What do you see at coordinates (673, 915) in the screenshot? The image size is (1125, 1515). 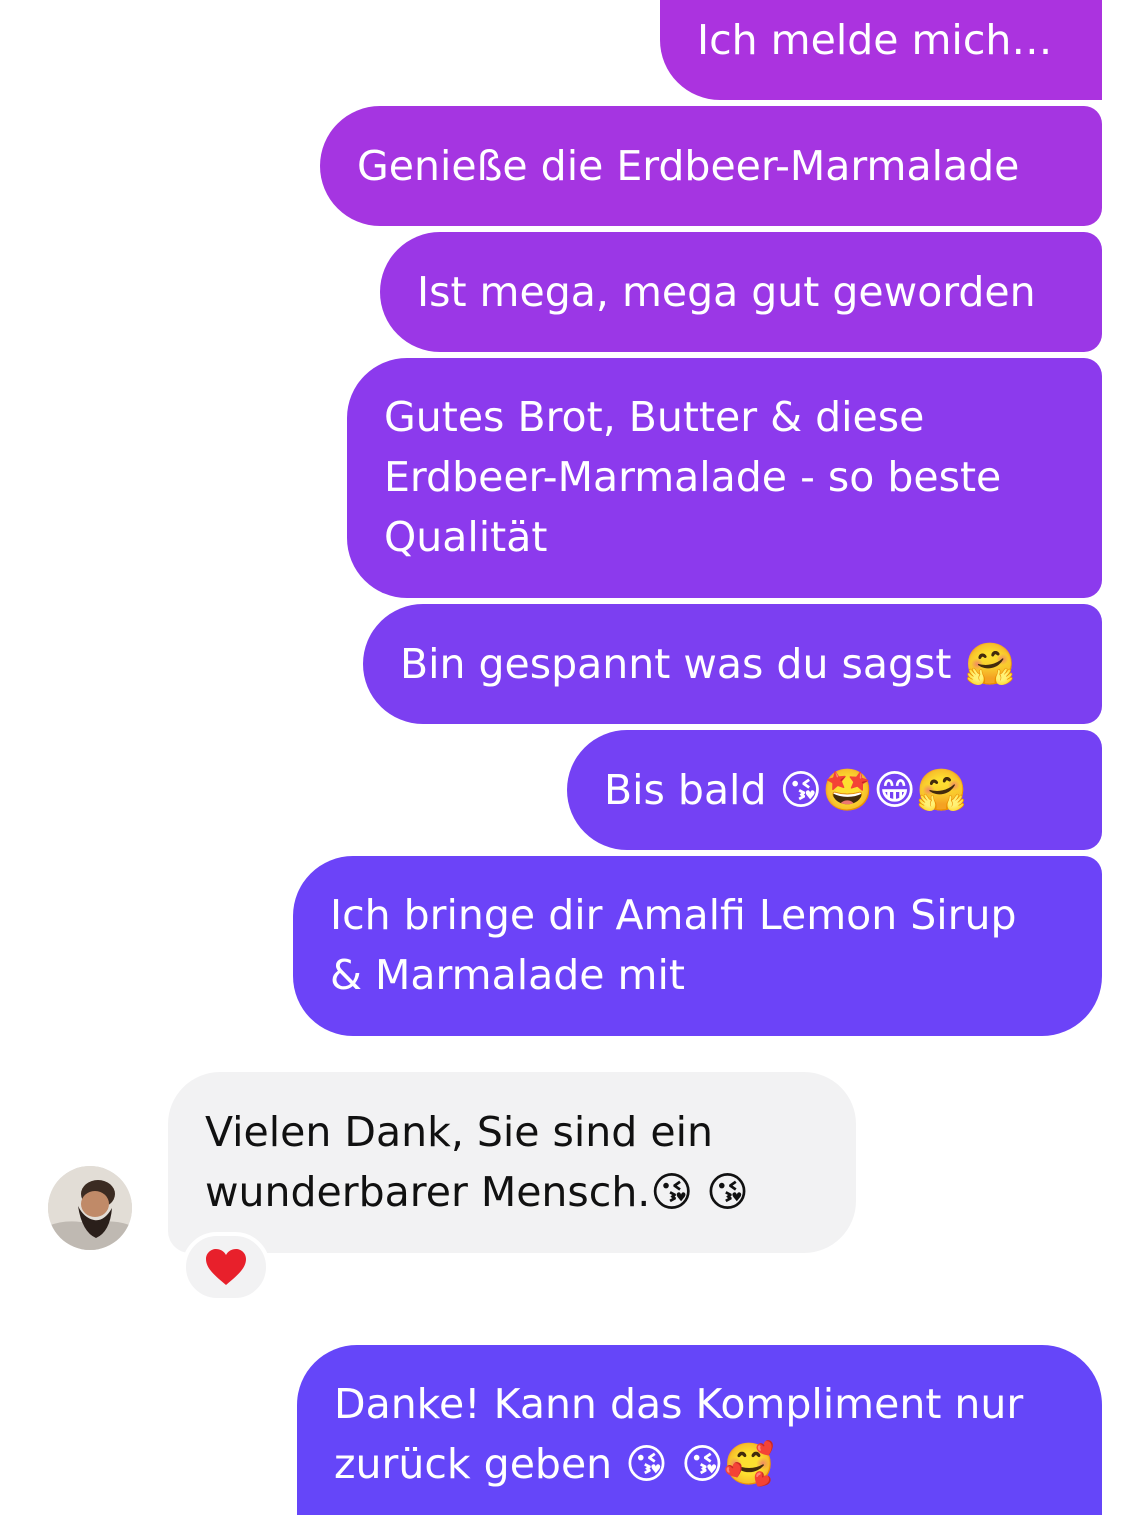 I see `message-text-line-1: Ich bringe dir Amalfi Lemon Sirup` at bounding box center [673, 915].